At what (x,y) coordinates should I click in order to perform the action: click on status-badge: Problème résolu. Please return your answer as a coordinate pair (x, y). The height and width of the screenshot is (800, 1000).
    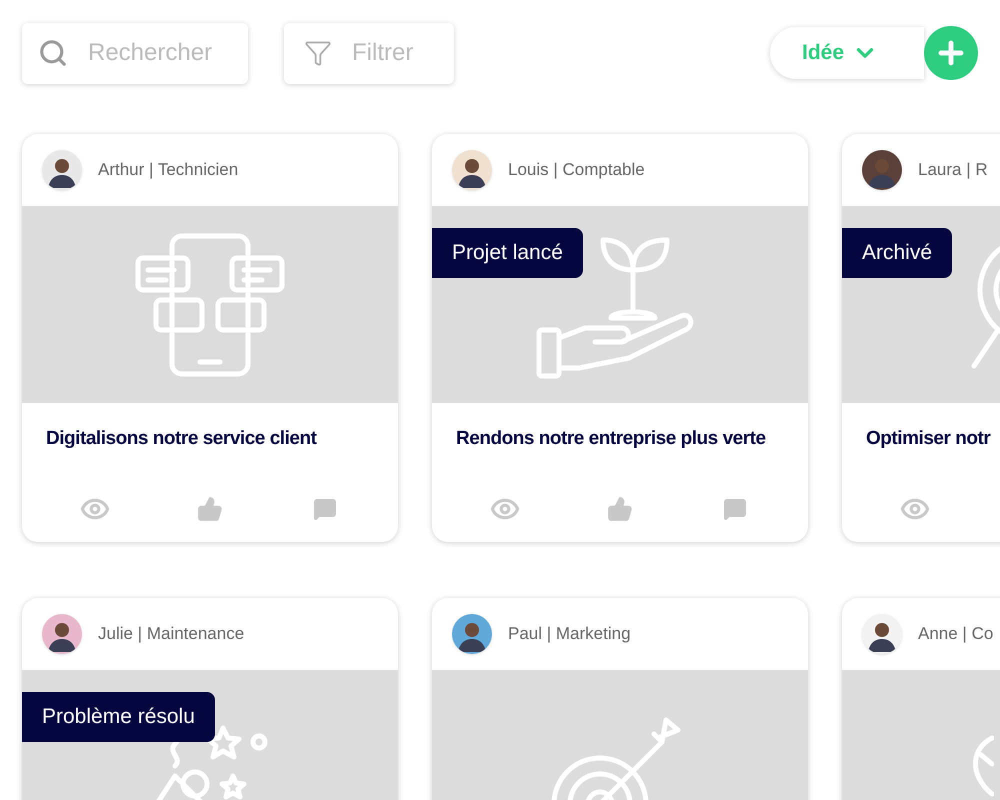
    Looking at the image, I should click on (118, 717).